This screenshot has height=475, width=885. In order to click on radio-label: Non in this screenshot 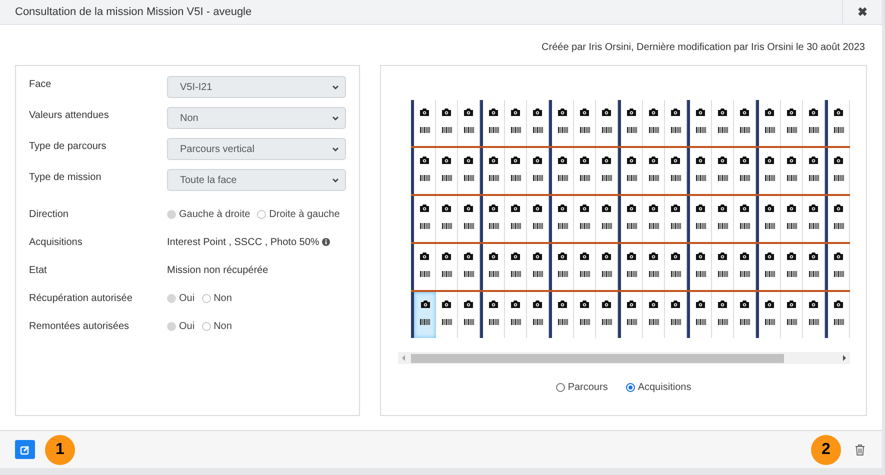, I will do `click(223, 299)`.